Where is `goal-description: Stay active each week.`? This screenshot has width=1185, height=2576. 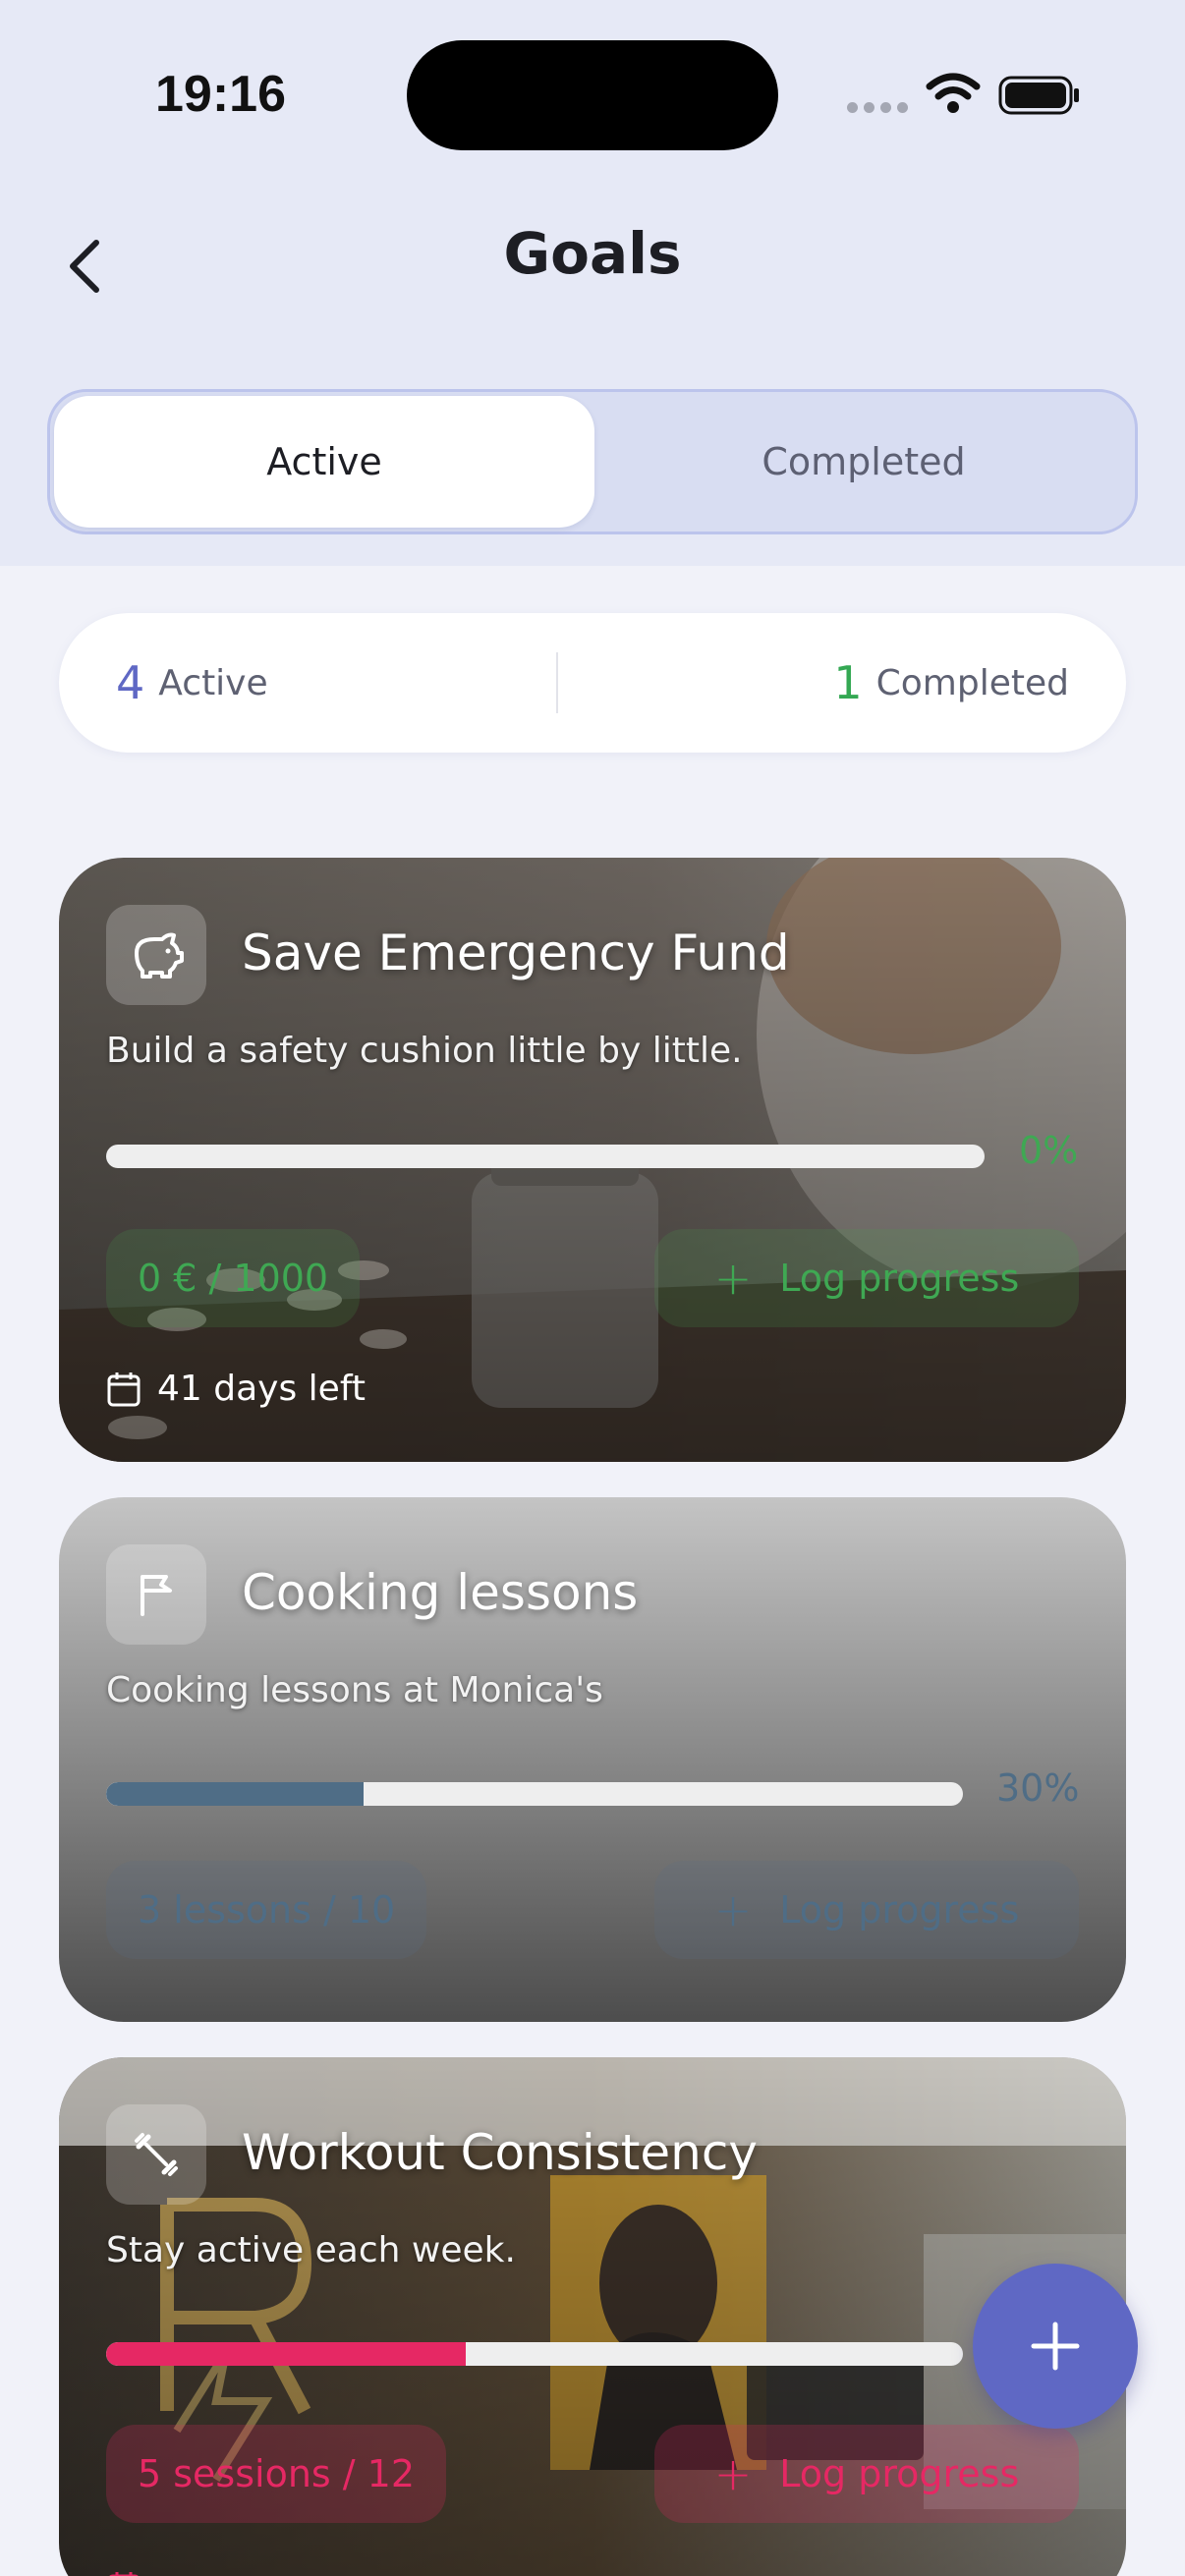
goal-description: Stay active each week. is located at coordinates (311, 2250).